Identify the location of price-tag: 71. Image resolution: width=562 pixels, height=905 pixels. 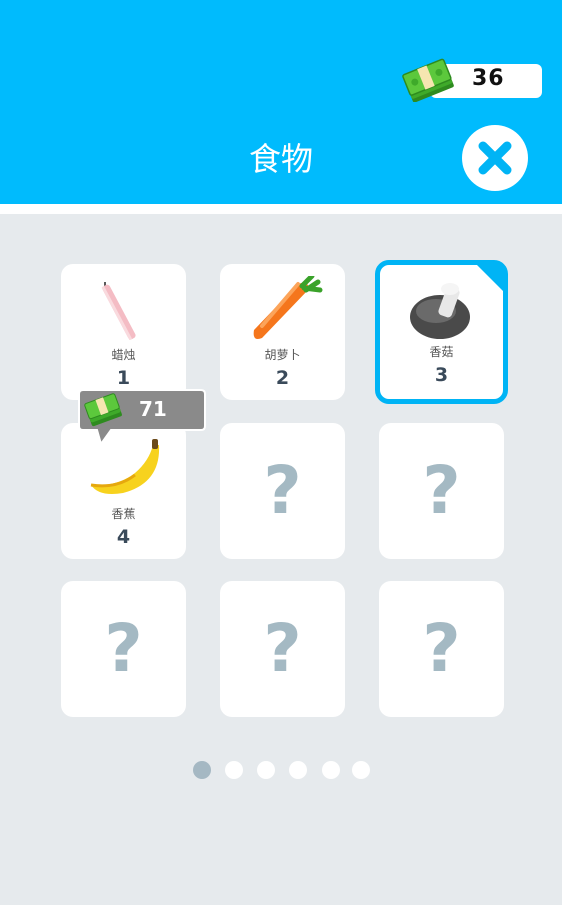
(142, 418).